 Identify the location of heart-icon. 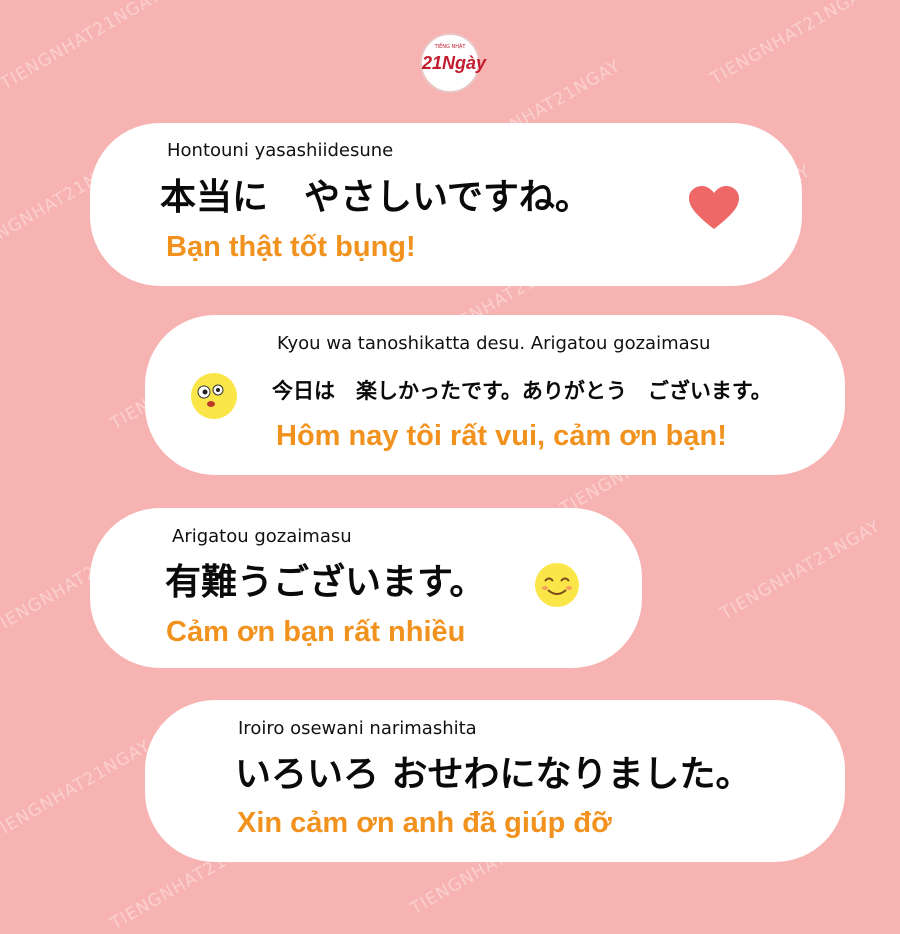
(714, 207).